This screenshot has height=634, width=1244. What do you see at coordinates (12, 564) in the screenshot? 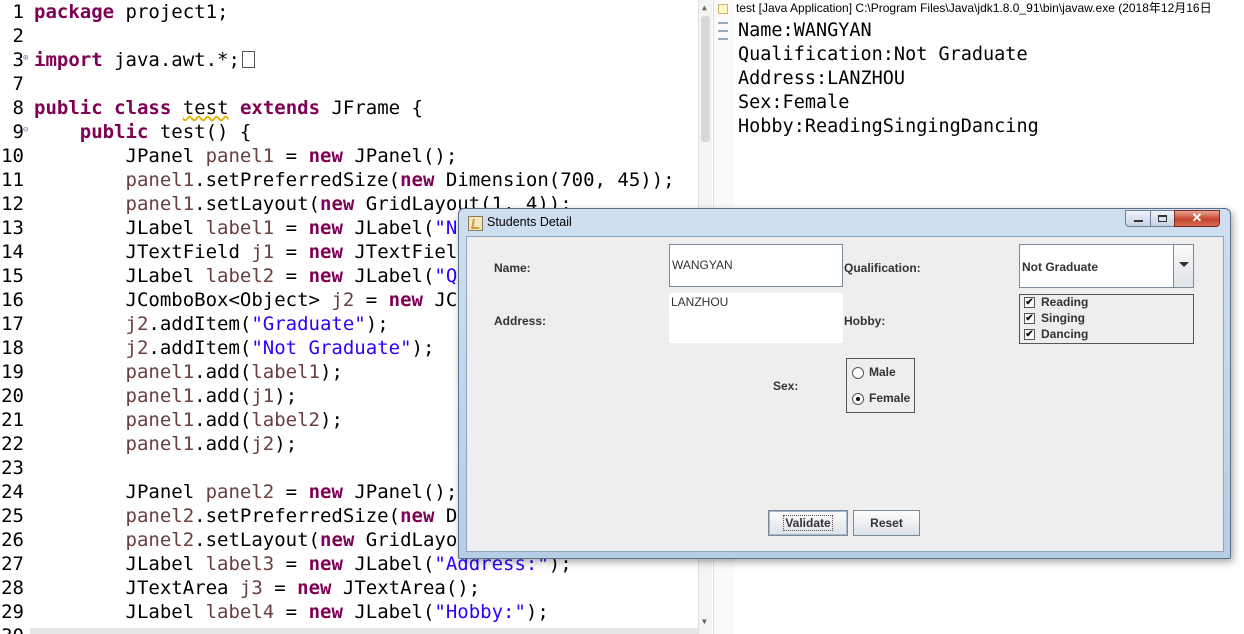
I see `line-number: 27` at bounding box center [12, 564].